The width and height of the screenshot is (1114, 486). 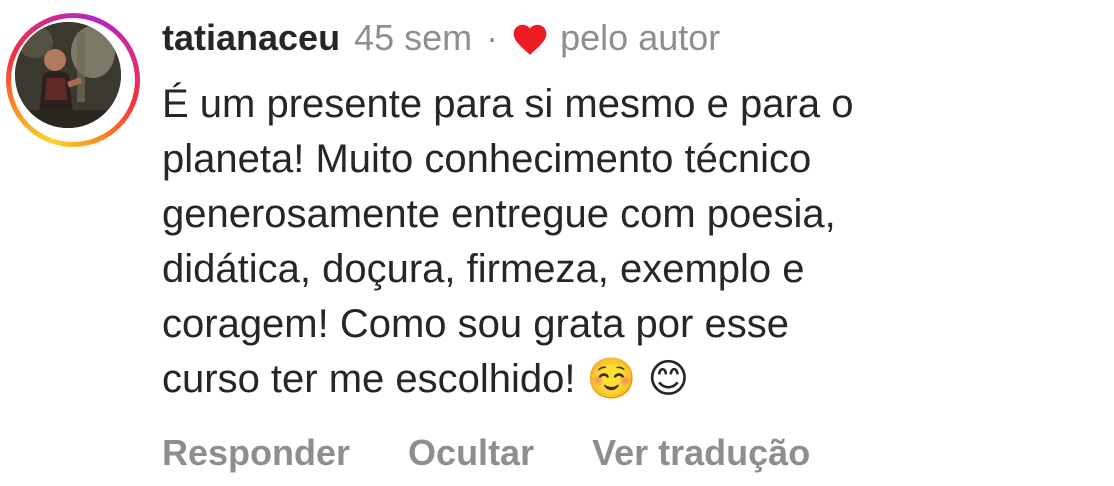 I want to click on story-ring, so click(x=73, y=80).